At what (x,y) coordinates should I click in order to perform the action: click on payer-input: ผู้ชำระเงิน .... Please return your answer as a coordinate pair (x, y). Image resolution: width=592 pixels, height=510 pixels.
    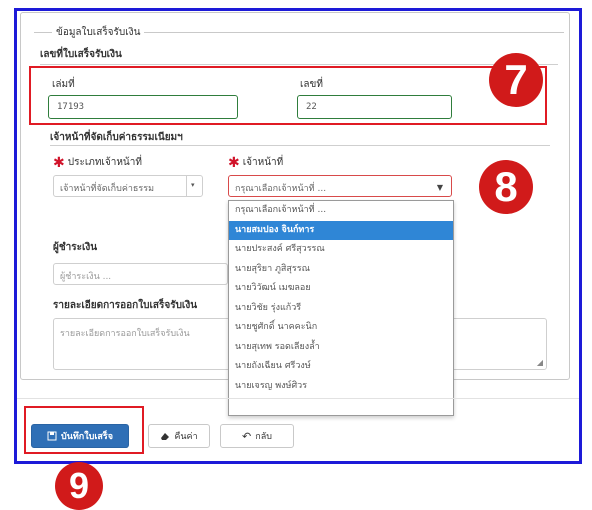
    Looking at the image, I should click on (140, 274).